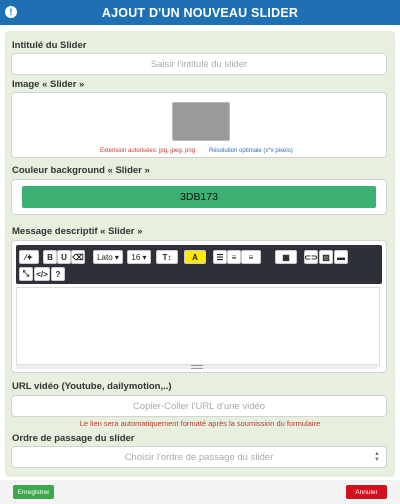 Image resolution: width=400 pixels, height=504 pixels. Describe the element at coordinates (49, 45) in the screenshot. I see `title-label: Intitulé du Slider` at that location.